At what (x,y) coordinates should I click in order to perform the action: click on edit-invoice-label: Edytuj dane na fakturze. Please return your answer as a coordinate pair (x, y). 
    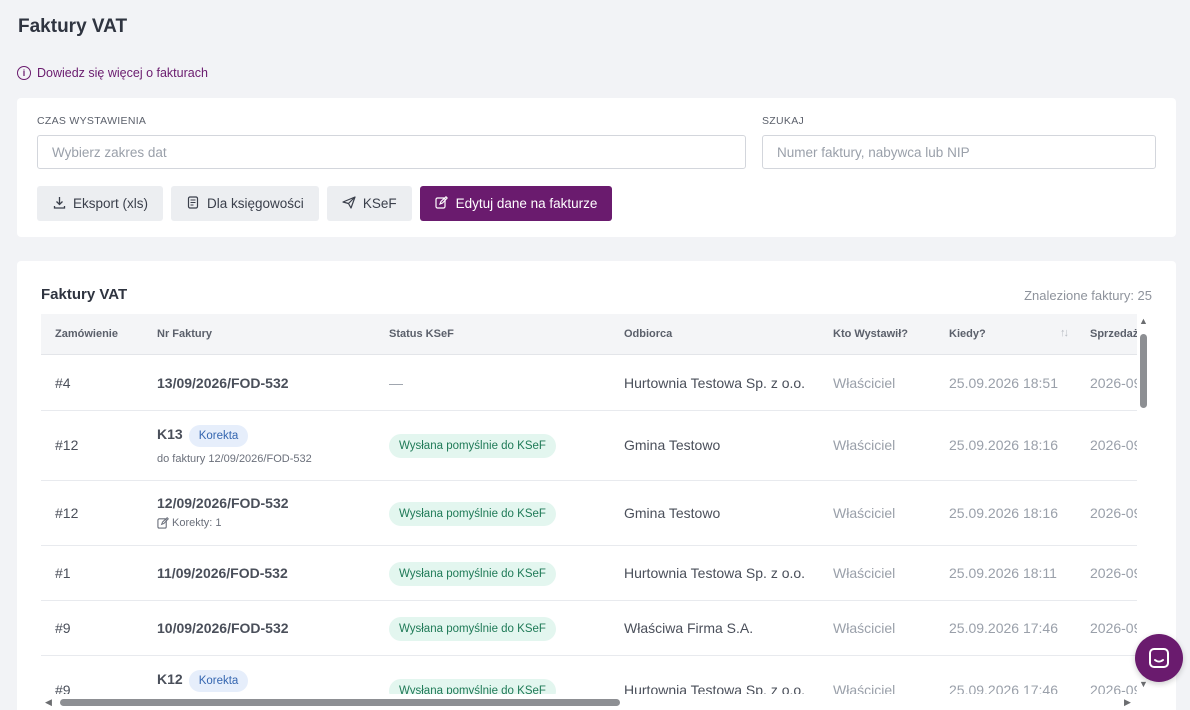
    Looking at the image, I should click on (526, 203).